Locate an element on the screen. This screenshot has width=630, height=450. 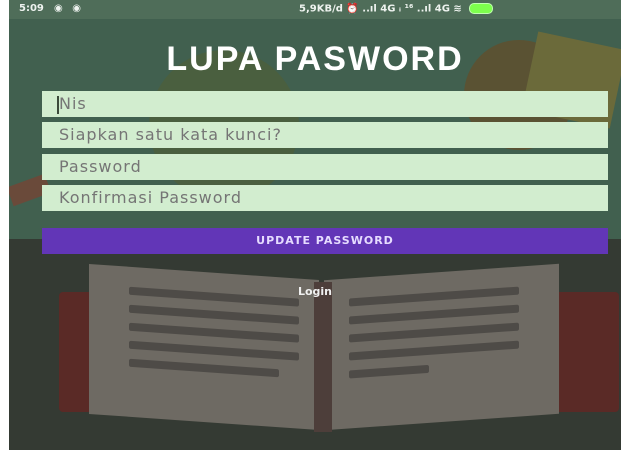
keyword-input is located at coordinates (325, 135).